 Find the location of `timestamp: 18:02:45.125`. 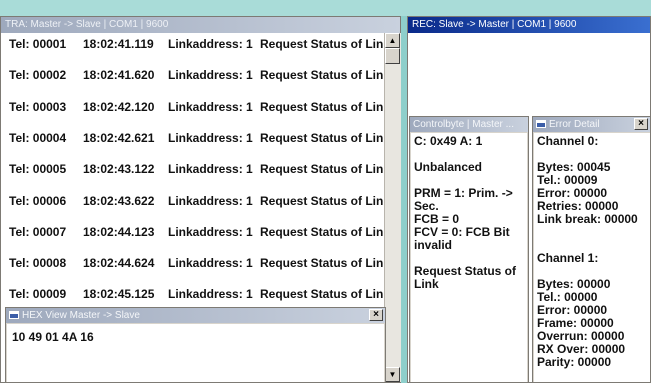

timestamp: 18:02:45.125 is located at coordinates (119, 294).